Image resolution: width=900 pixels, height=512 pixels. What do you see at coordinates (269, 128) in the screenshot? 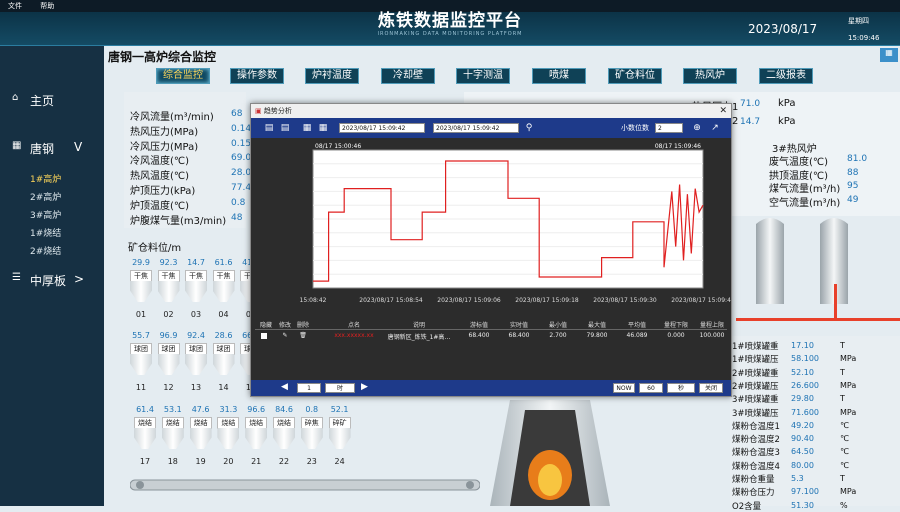
I see `chart-icon: ▤` at bounding box center [269, 128].